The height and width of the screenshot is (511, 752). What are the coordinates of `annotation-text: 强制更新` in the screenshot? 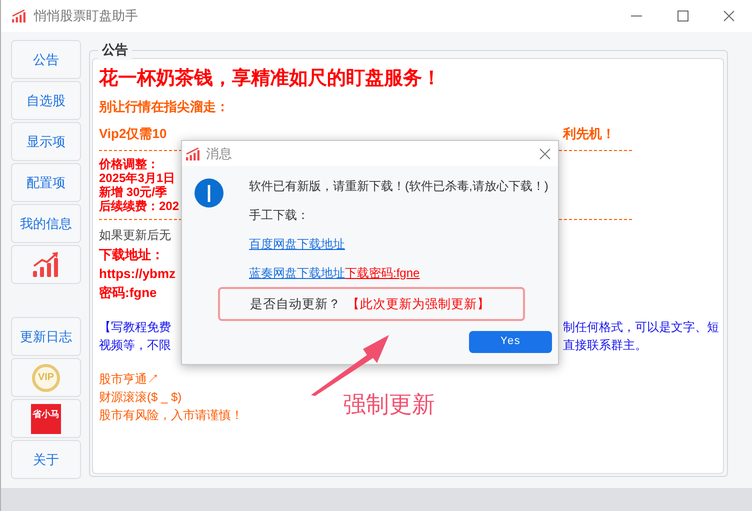 It's located at (389, 404).